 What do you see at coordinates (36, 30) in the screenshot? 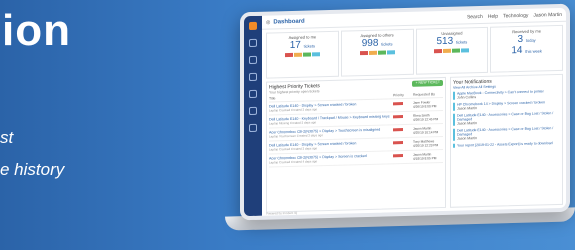
I see `hero-title: ion` at bounding box center [36, 30].